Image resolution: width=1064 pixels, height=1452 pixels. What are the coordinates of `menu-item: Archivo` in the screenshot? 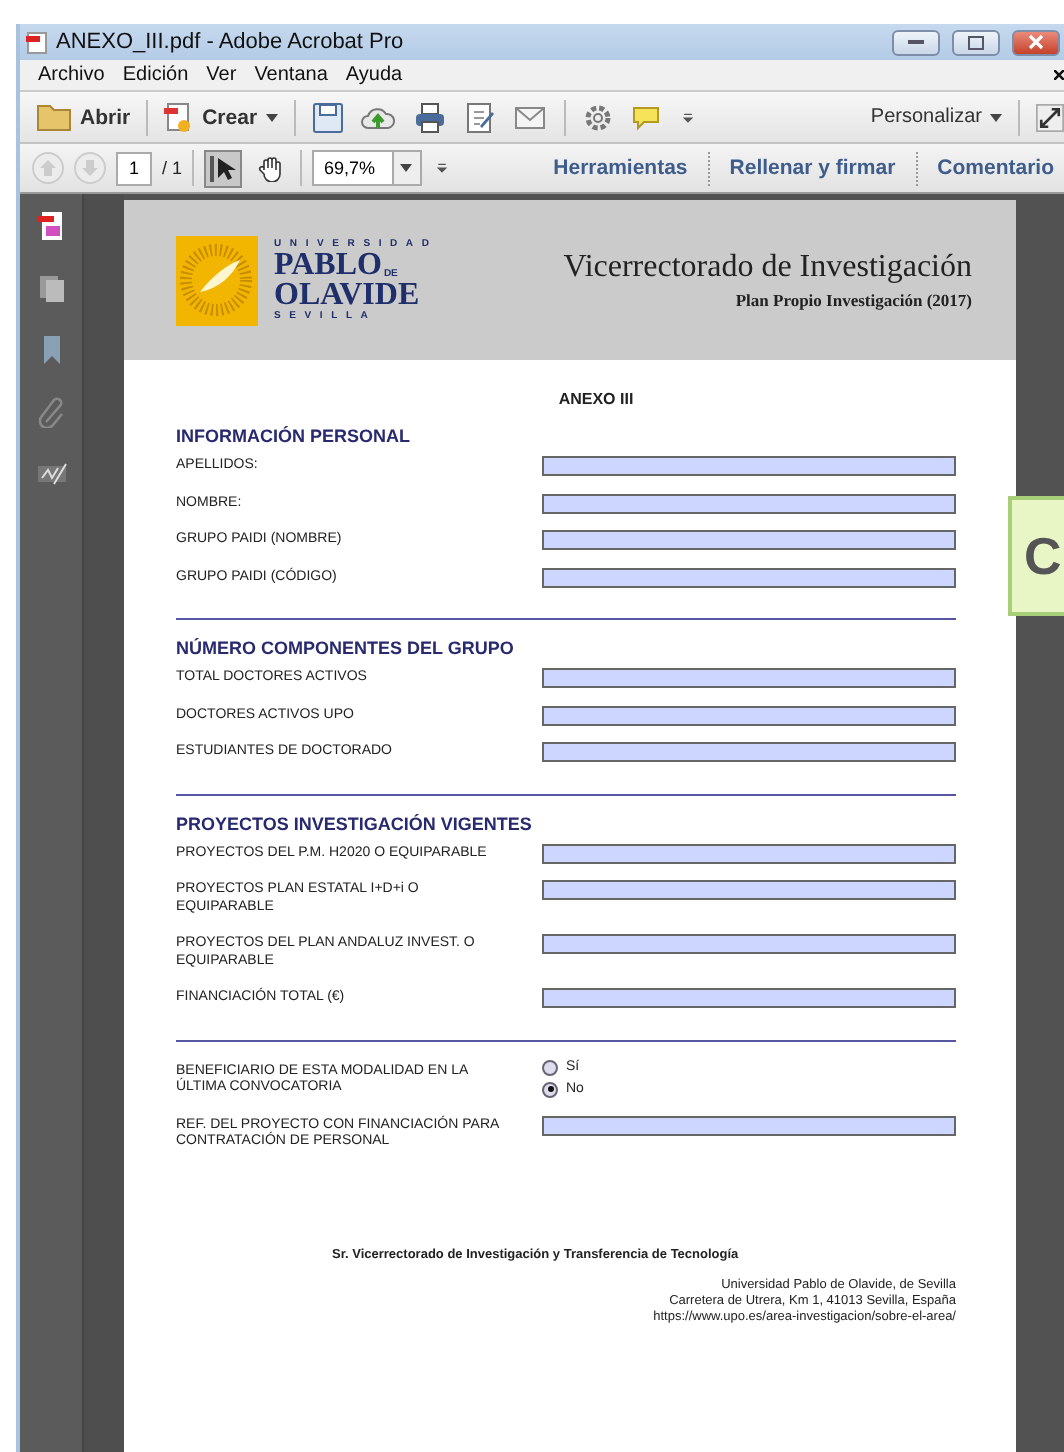 It's located at (71, 75).